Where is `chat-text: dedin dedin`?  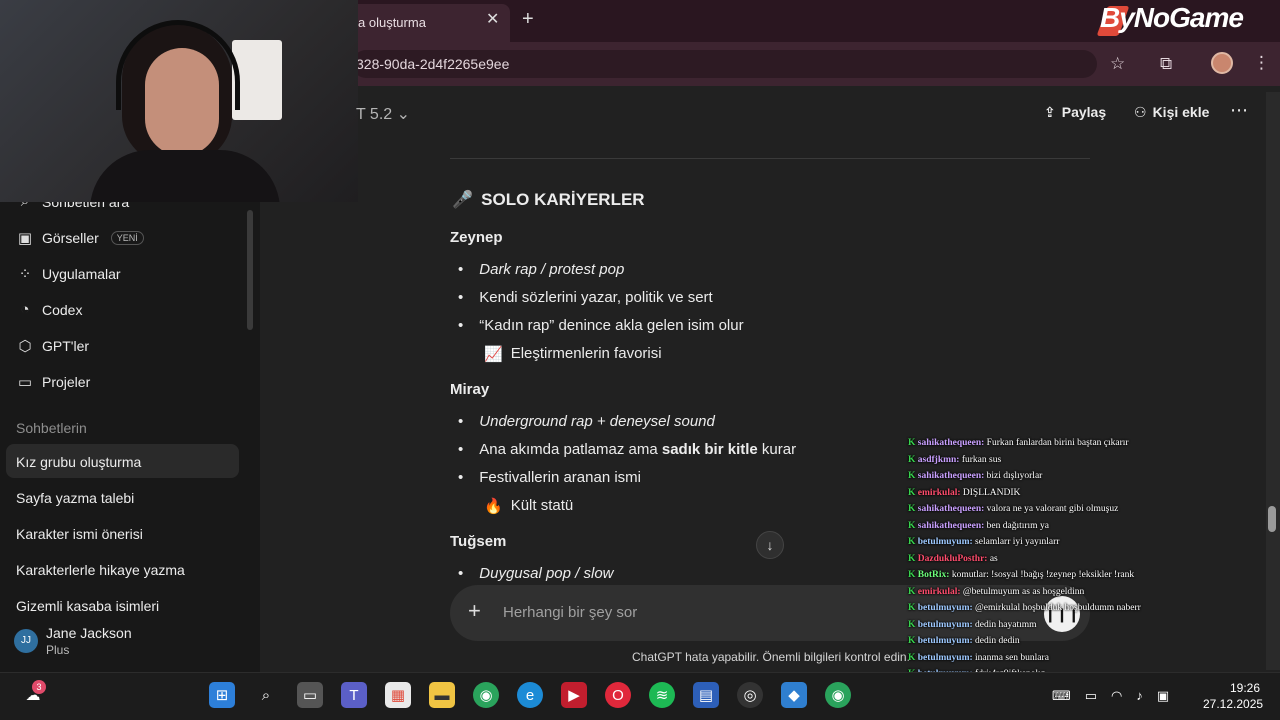
chat-text: dedin dedin is located at coordinates (996, 641).